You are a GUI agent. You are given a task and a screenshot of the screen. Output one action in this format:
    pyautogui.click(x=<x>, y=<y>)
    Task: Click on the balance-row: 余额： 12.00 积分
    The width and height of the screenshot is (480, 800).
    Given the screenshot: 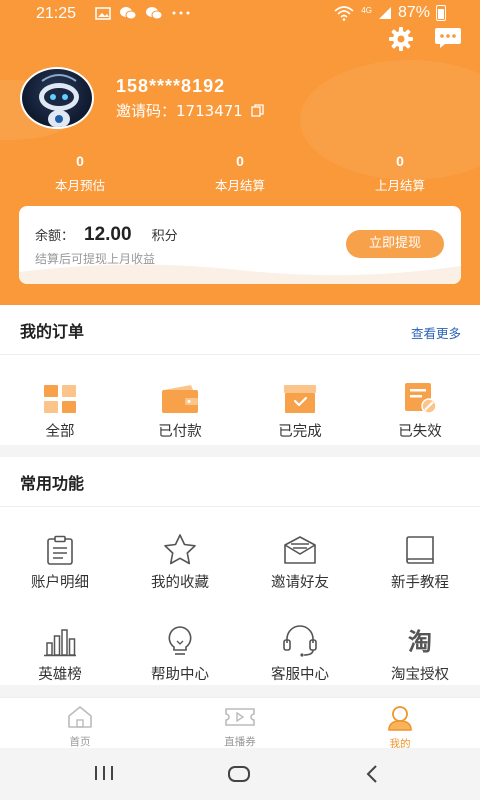 What is the action you would take?
    pyautogui.click(x=106, y=235)
    